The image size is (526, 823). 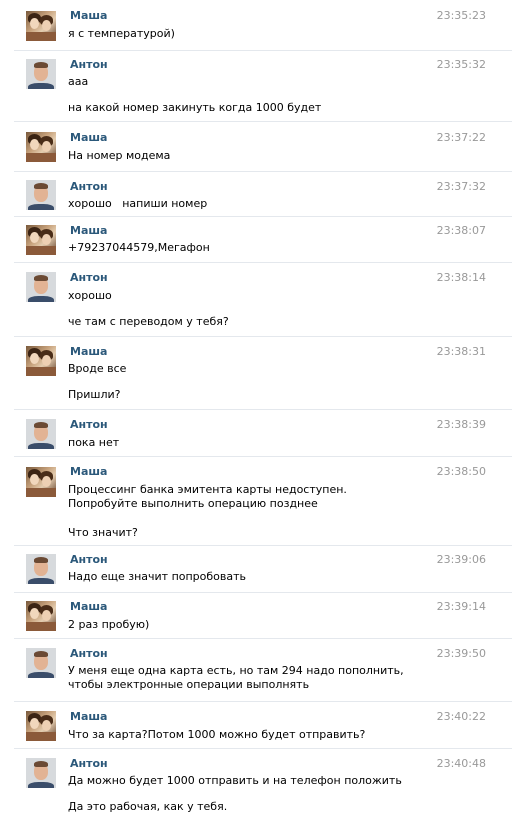 I want to click on message-text: ааа, so click(x=78, y=81).